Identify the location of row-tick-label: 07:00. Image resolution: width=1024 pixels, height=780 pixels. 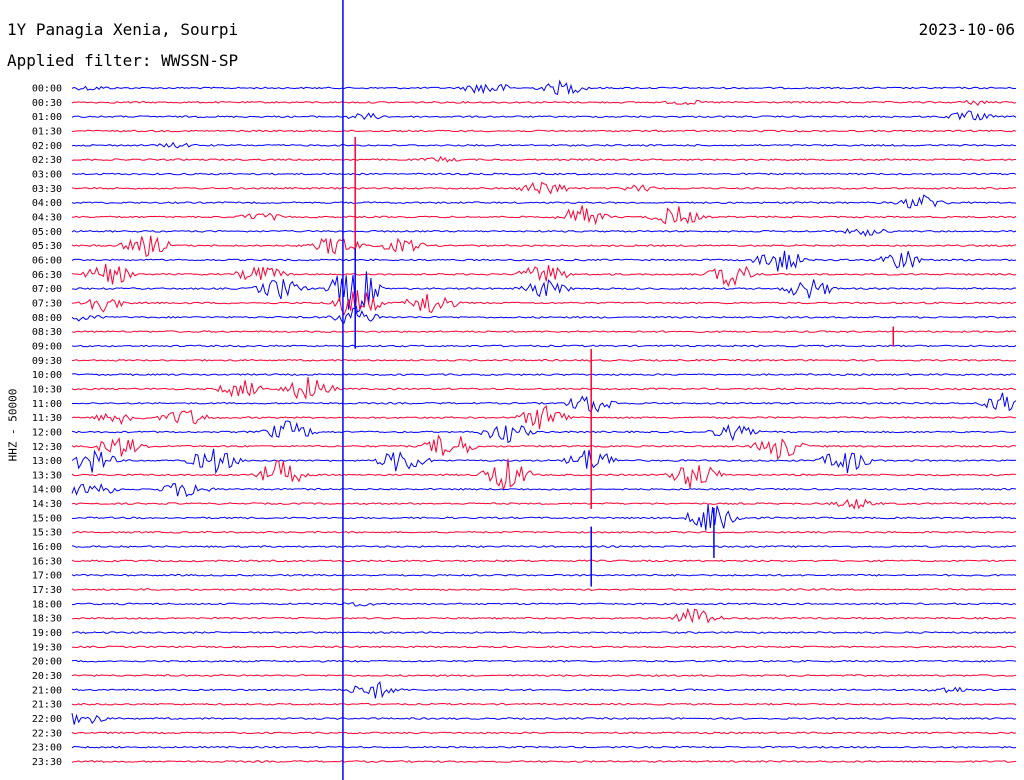
(47, 289).